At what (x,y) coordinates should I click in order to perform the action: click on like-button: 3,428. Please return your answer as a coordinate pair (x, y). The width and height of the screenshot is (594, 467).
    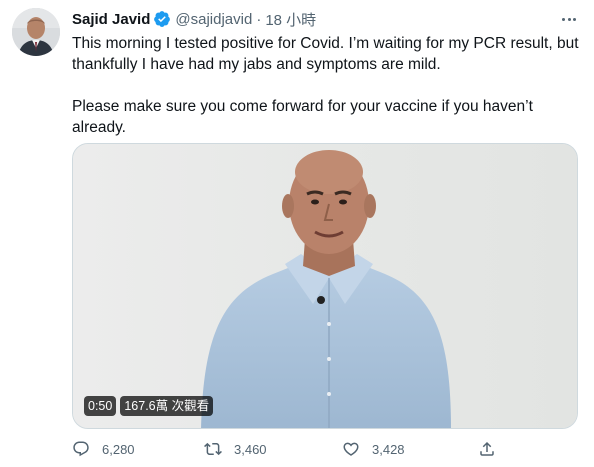
    Looking at the image, I should click on (373, 449).